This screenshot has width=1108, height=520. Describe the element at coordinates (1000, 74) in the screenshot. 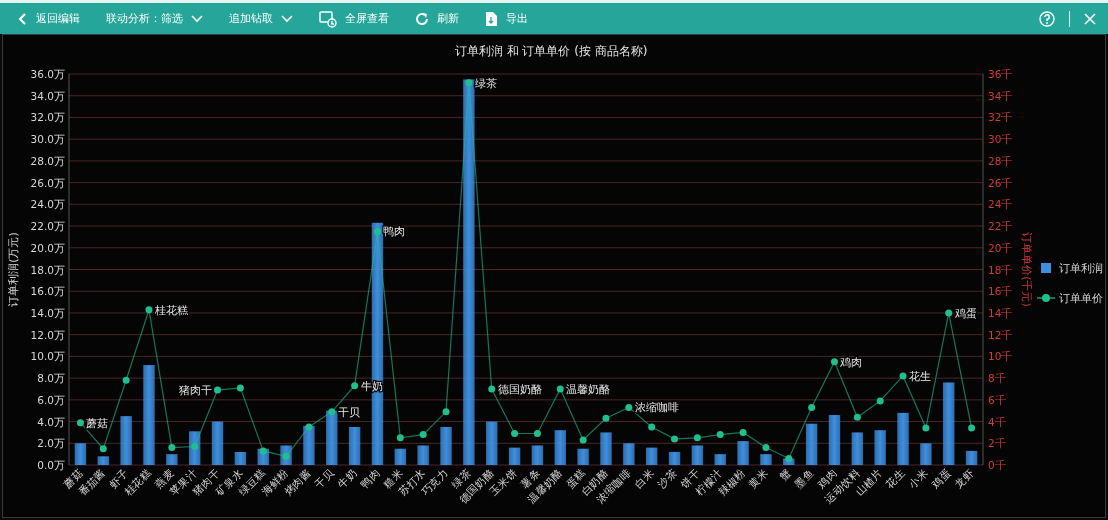

I see `y2-tick-label: 36千` at that location.